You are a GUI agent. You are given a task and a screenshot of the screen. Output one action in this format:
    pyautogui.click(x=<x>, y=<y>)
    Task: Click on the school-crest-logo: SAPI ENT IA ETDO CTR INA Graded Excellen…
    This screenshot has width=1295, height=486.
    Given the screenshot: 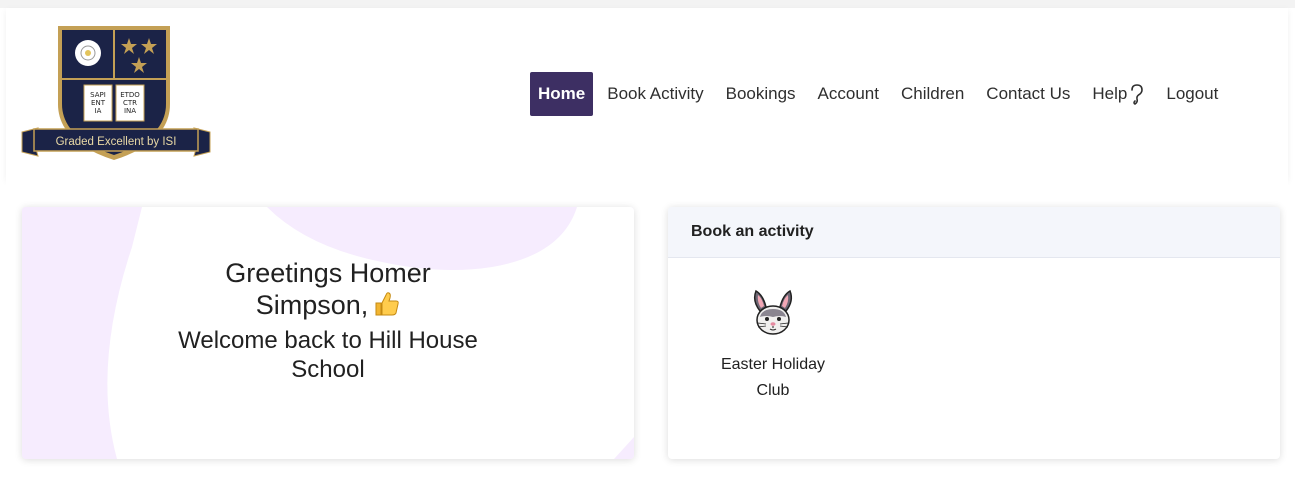 What is the action you would take?
    pyautogui.click(x=116, y=94)
    